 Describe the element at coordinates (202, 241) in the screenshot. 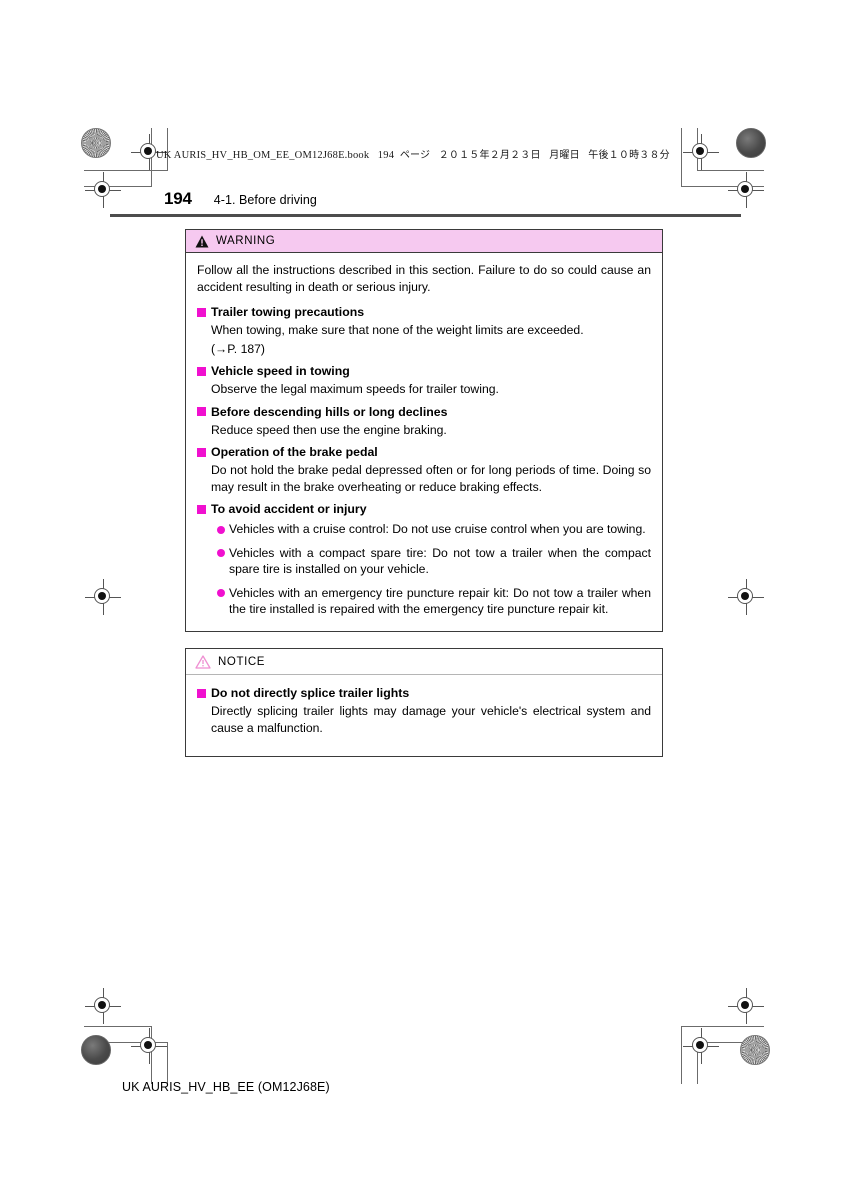

I see `warning-triangle-icon` at that location.